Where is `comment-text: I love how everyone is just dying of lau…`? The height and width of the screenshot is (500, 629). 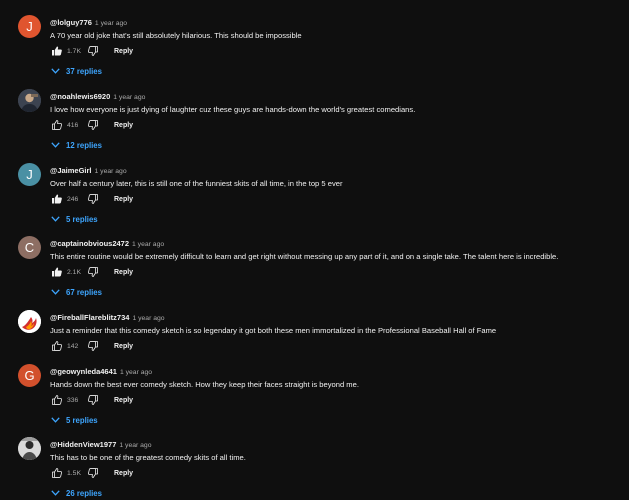 comment-text: I love how everyone is just dying of lau… is located at coordinates (233, 109).